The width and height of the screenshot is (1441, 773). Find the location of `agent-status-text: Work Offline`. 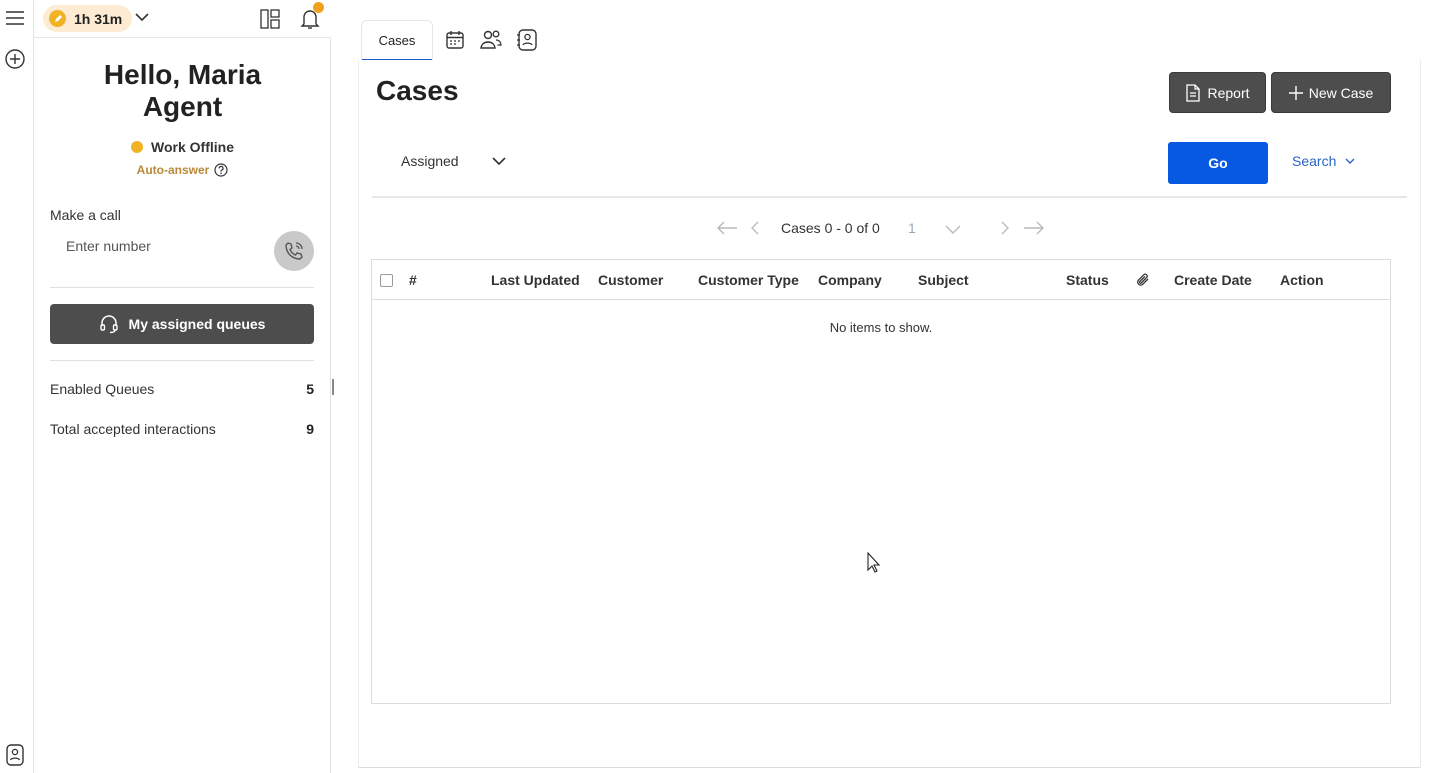

agent-status-text: Work Offline is located at coordinates (192, 147).